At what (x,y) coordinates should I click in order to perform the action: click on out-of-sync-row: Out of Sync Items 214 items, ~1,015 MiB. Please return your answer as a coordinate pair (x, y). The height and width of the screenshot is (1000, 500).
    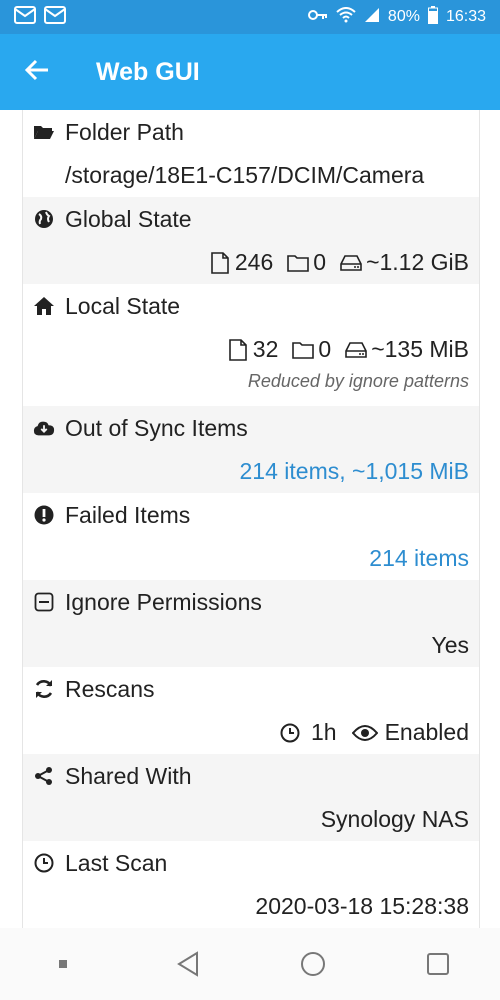
    Looking at the image, I should click on (251, 449).